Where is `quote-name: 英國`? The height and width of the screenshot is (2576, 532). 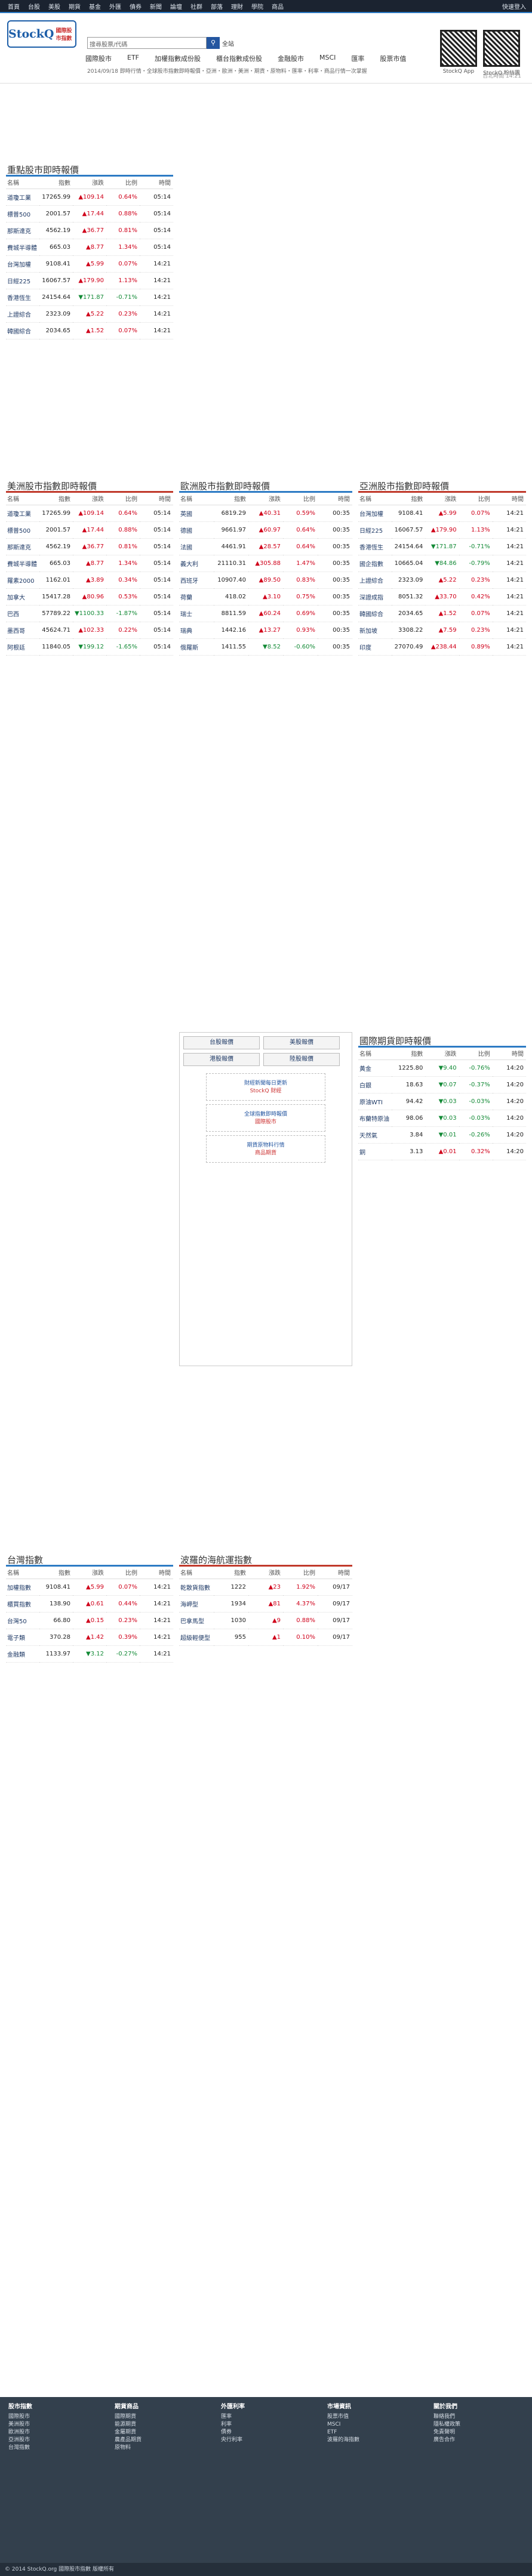
quote-name: 英國 is located at coordinates (196, 513).